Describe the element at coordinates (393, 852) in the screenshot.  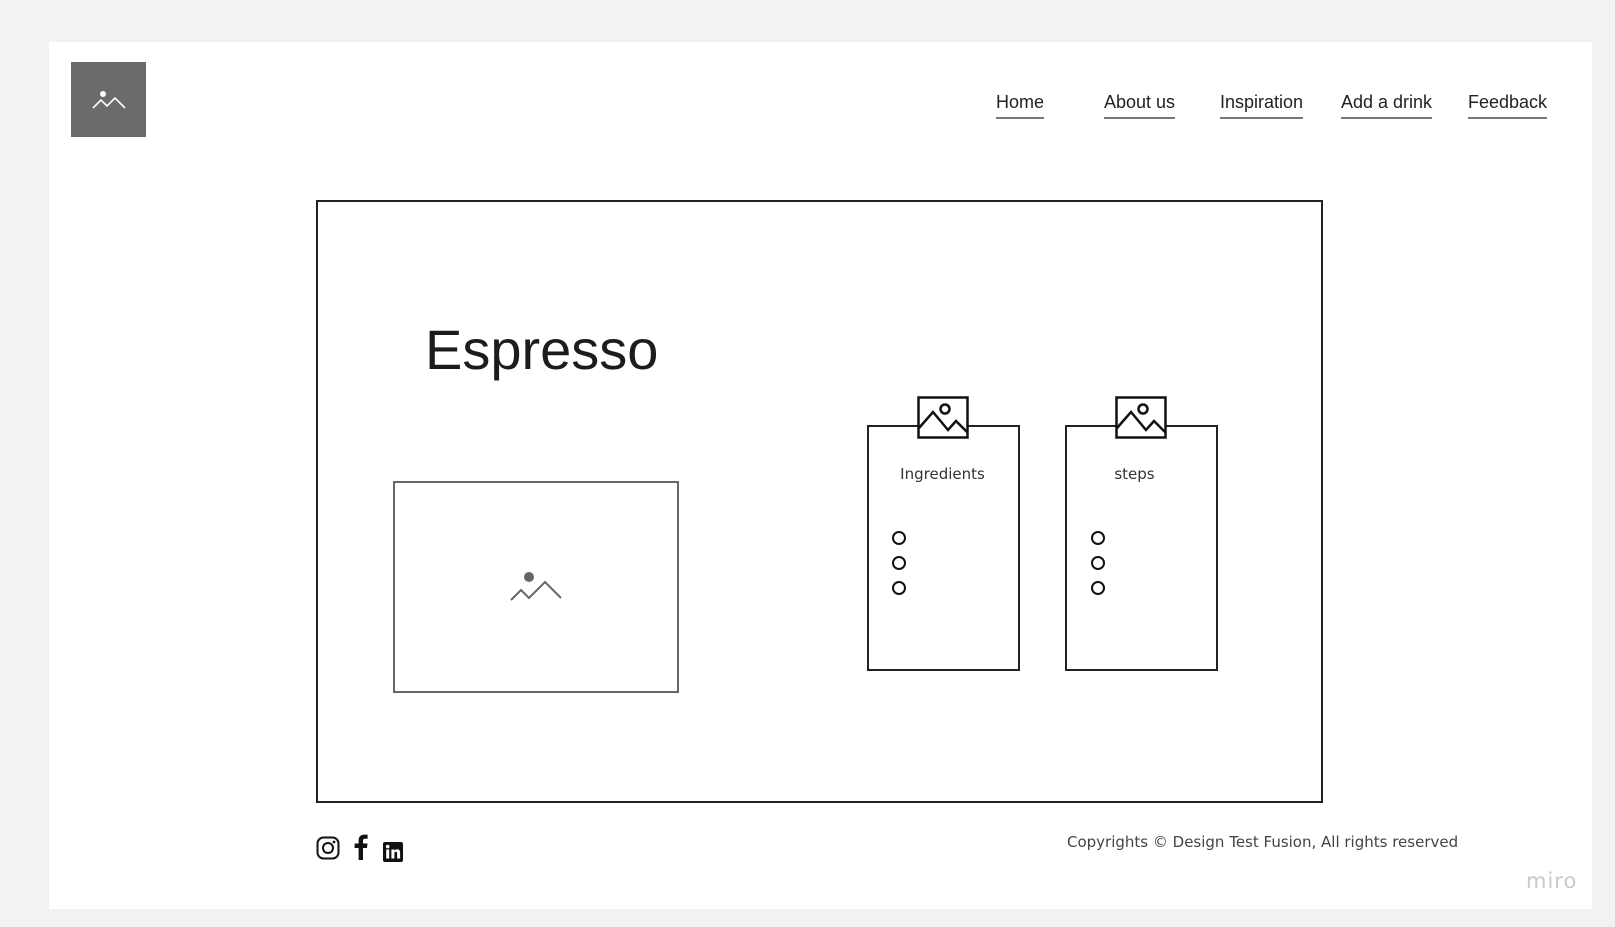
I see `linkedin-icon` at that location.